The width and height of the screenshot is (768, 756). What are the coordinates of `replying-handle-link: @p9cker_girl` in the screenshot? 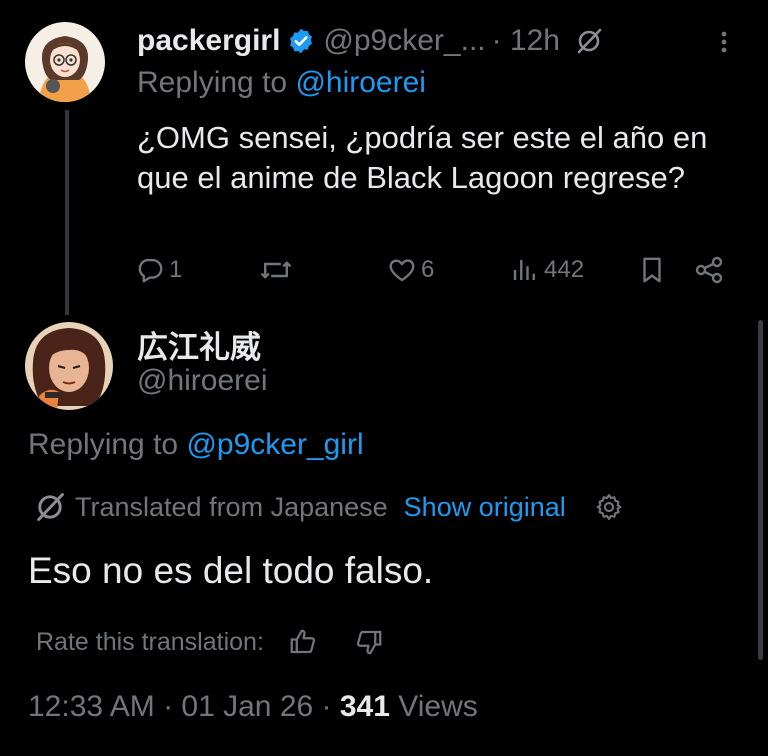 It's located at (274, 444).